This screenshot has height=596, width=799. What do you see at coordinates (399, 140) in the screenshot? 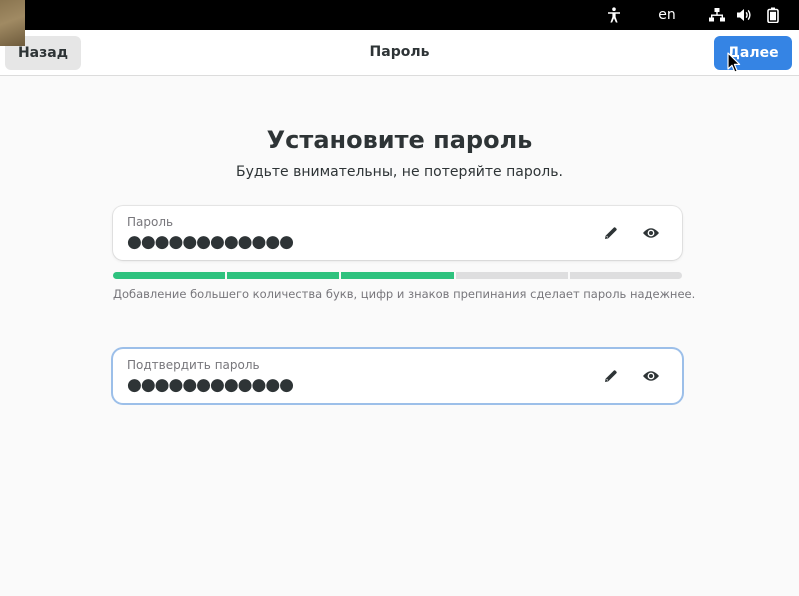
I see `main-heading: Установите пароль` at bounding box center [399, 140].